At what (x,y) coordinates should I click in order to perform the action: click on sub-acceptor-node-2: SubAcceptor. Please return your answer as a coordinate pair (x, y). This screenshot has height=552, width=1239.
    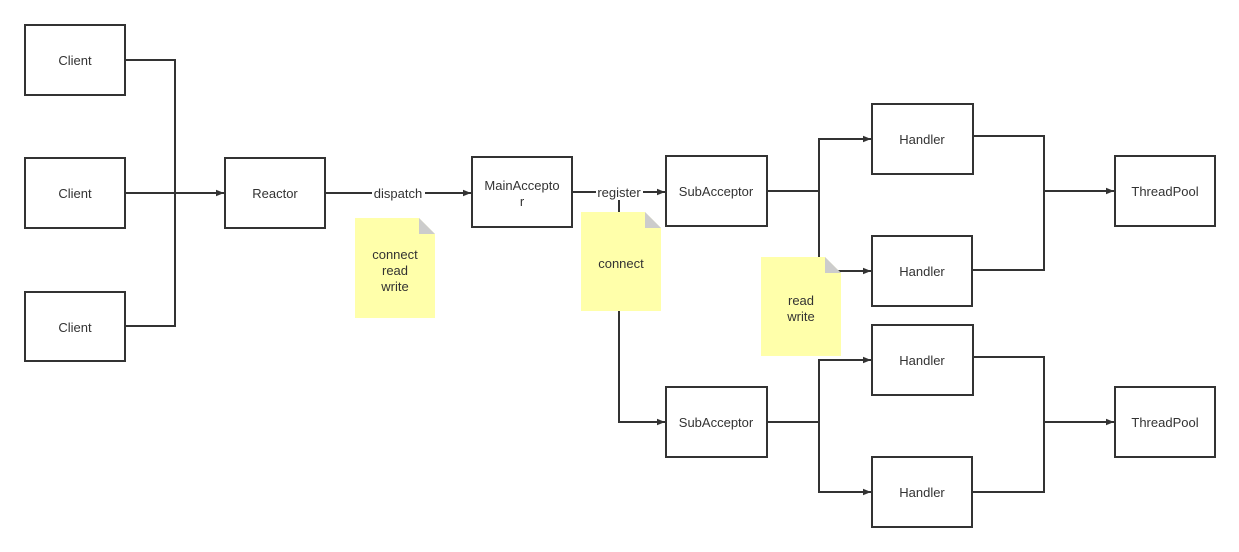
    Looking at the image, I should click on (716, 422).